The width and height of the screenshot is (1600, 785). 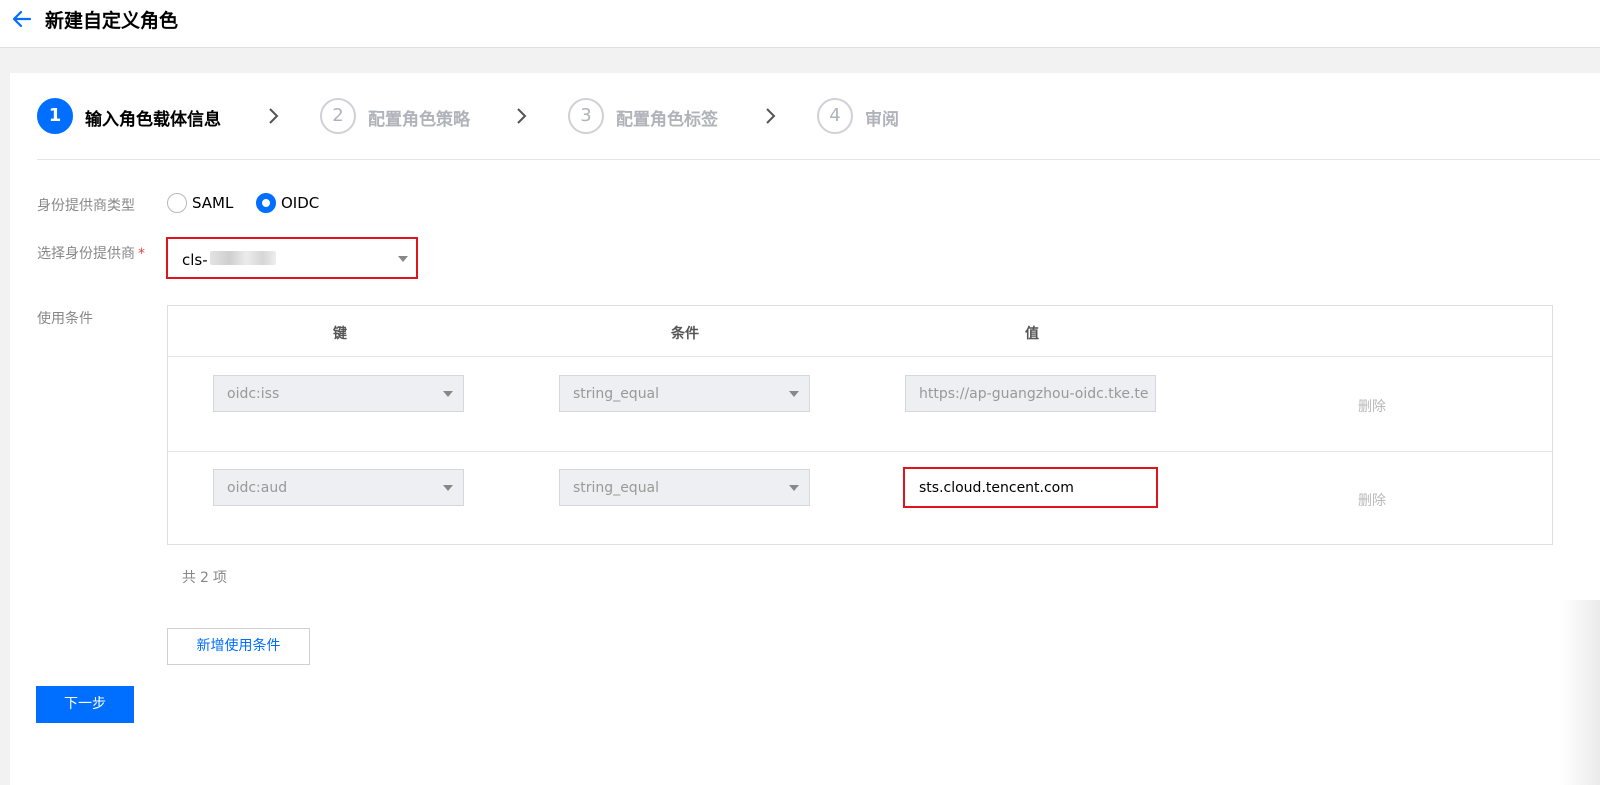 What do you see at coordinates (85, 704) in the screenshot?
I see `next-step-button: 下一步` at bounding box center [85, 704].